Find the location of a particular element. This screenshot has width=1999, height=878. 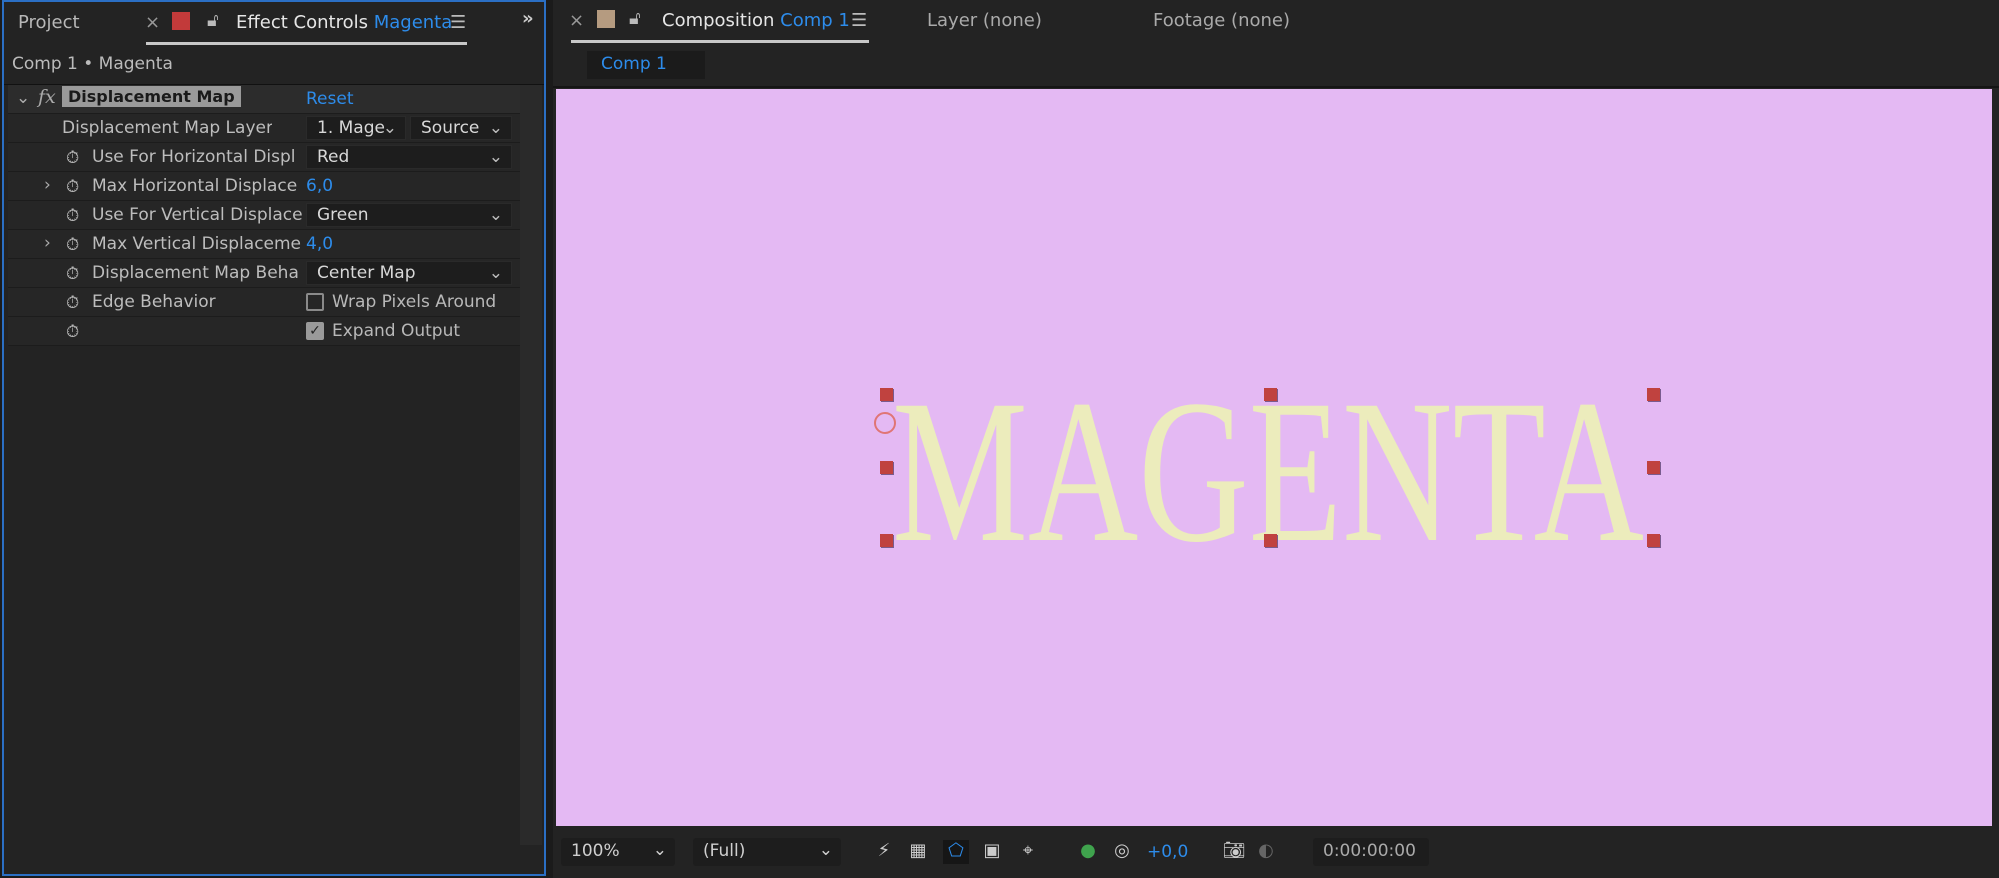

property-label: Edge Behavior is located at coordinates (154, 302).